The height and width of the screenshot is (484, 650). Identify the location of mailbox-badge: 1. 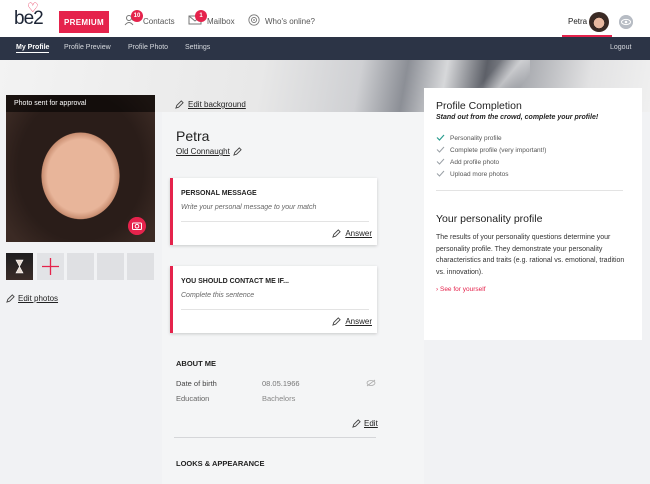
(201, 16).